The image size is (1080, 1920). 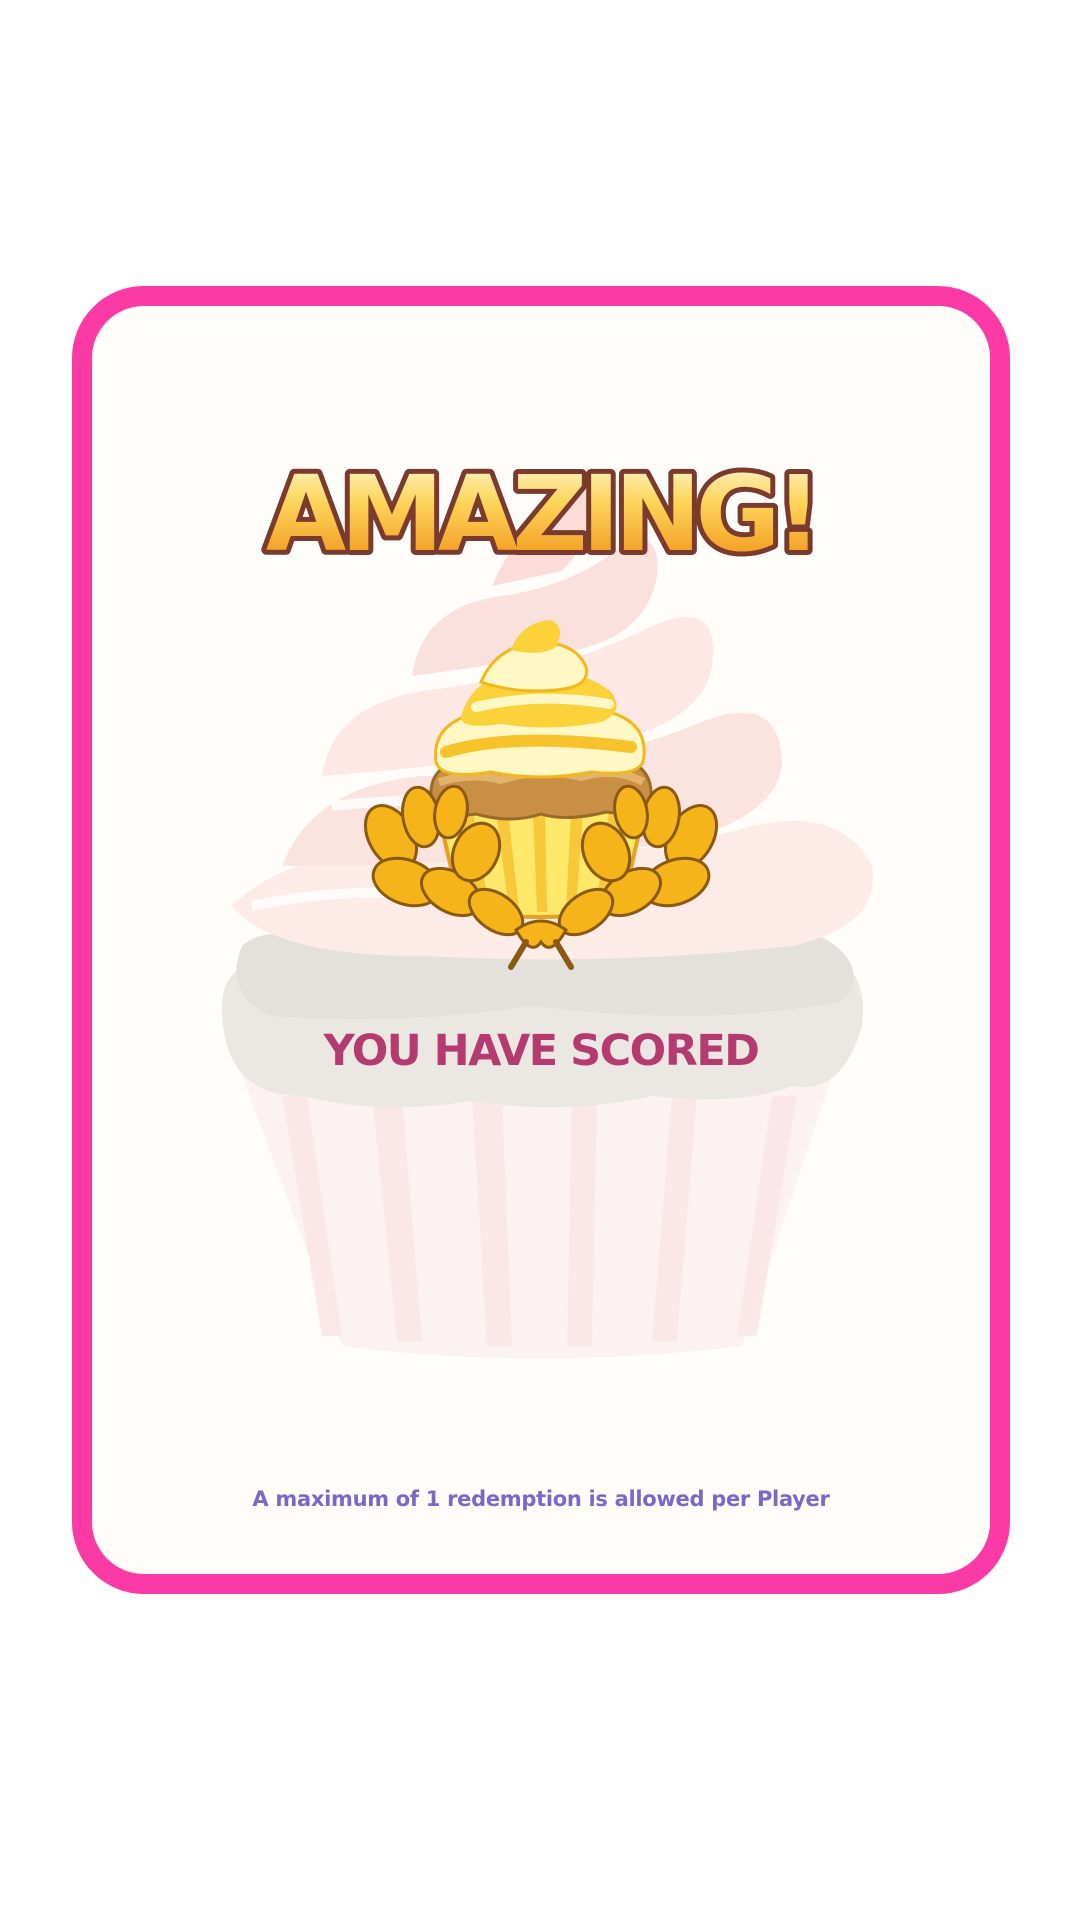 I want to click on score-label: YOU HAVE SCORED, so click(x=541, y=1051).